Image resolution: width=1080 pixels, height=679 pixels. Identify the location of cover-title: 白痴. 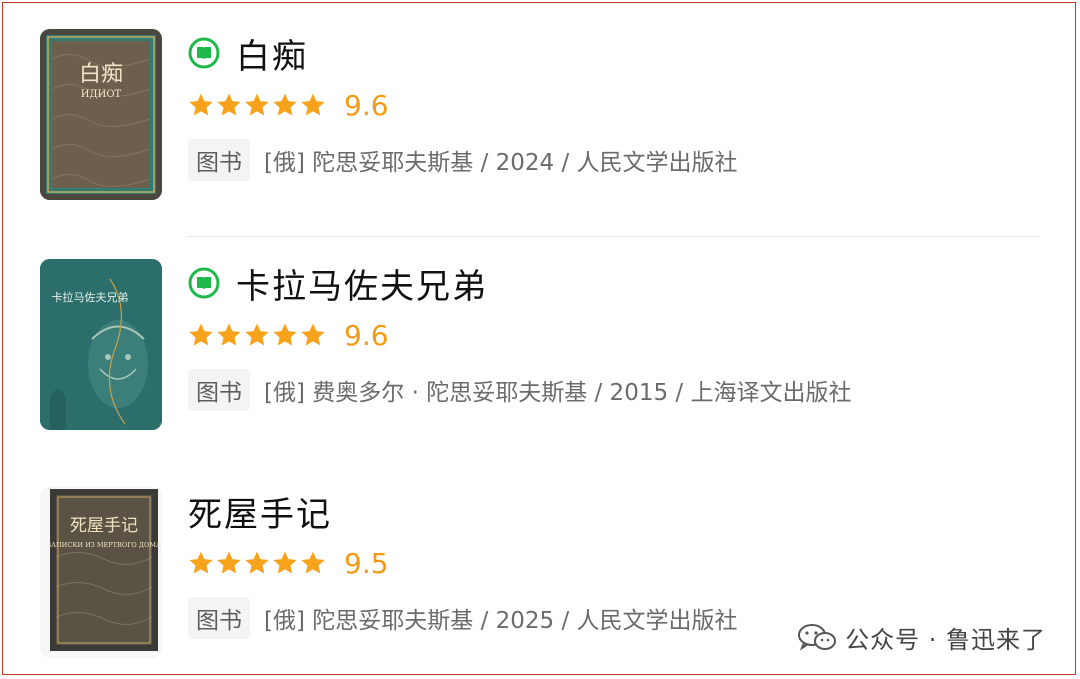
(101, 74).